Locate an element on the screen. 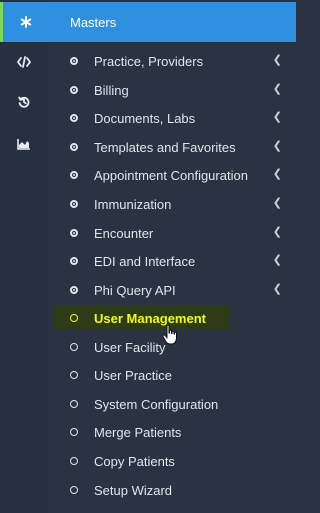  code-icon is located at coordinates (24, 62).